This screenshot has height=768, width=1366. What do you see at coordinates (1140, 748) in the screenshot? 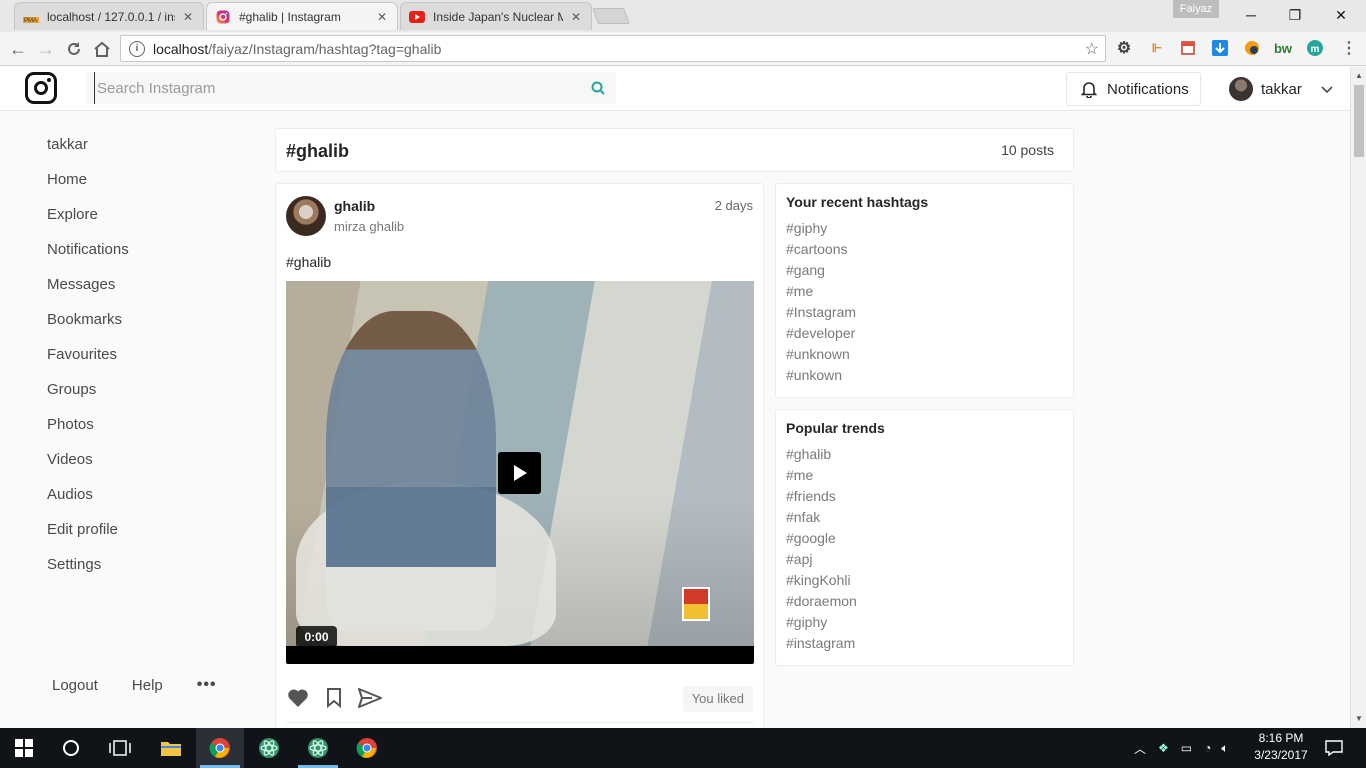
I see `tray-expand-icon: ︿` at bounding box center [1140, 748].